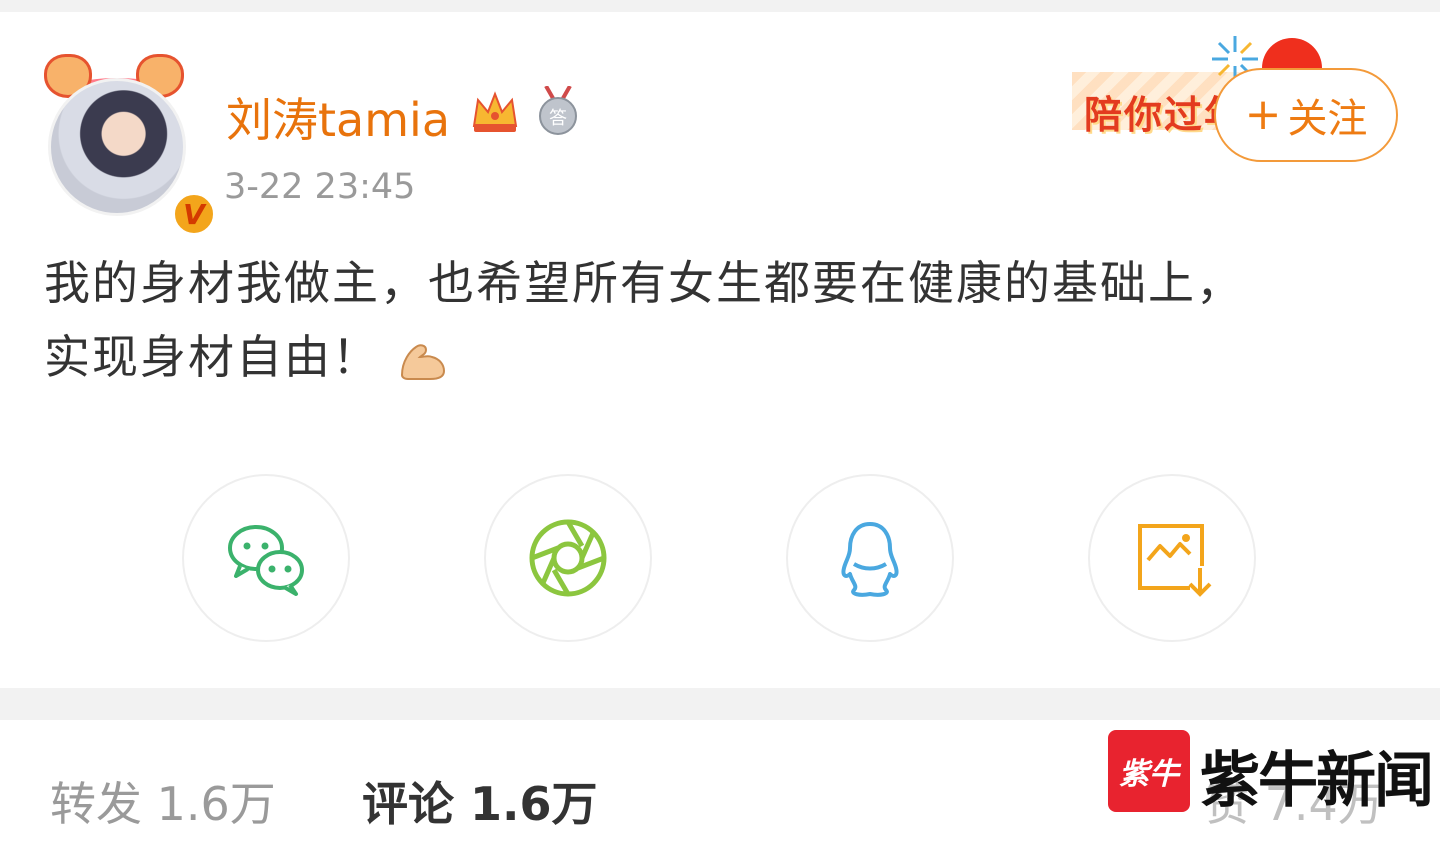 The height and width of the screenshot is (845, 1440). I want to click on moments-icon, so click(568, 558).